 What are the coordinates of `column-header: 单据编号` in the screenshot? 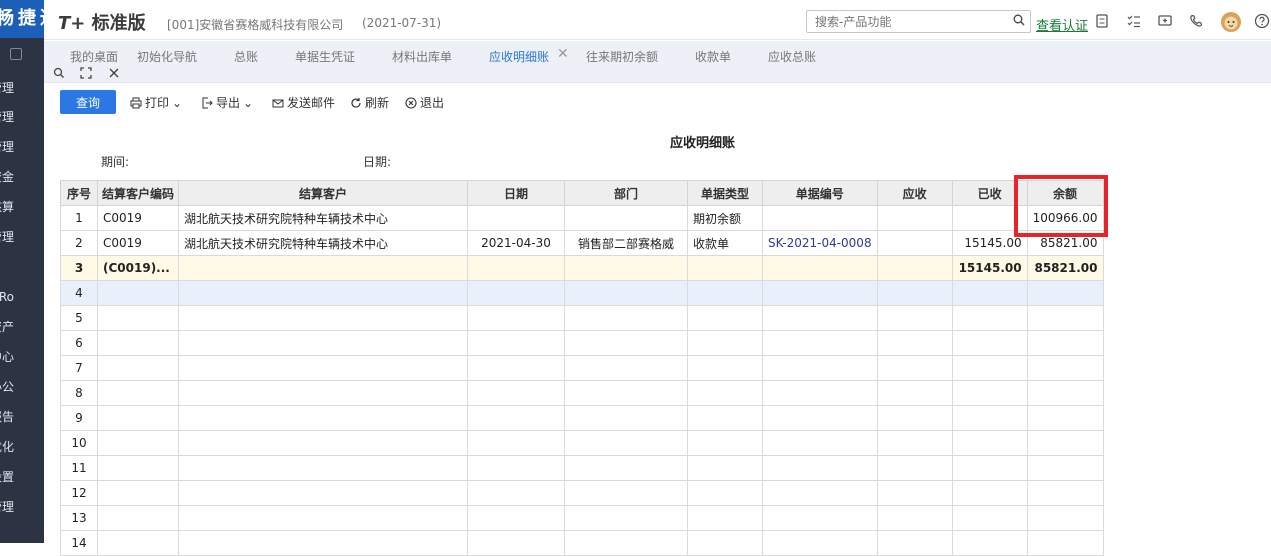 It's located at (820, 193).